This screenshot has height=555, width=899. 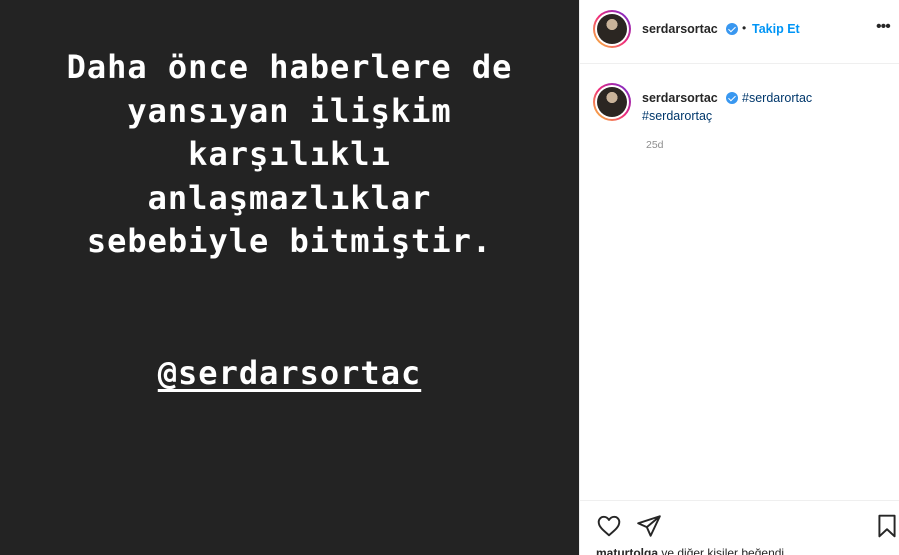 What do you see at coordinates (289, 67) in the screenshot?
I see `story-line: Daha önce haberlere de` at bounding box center [289, 67].